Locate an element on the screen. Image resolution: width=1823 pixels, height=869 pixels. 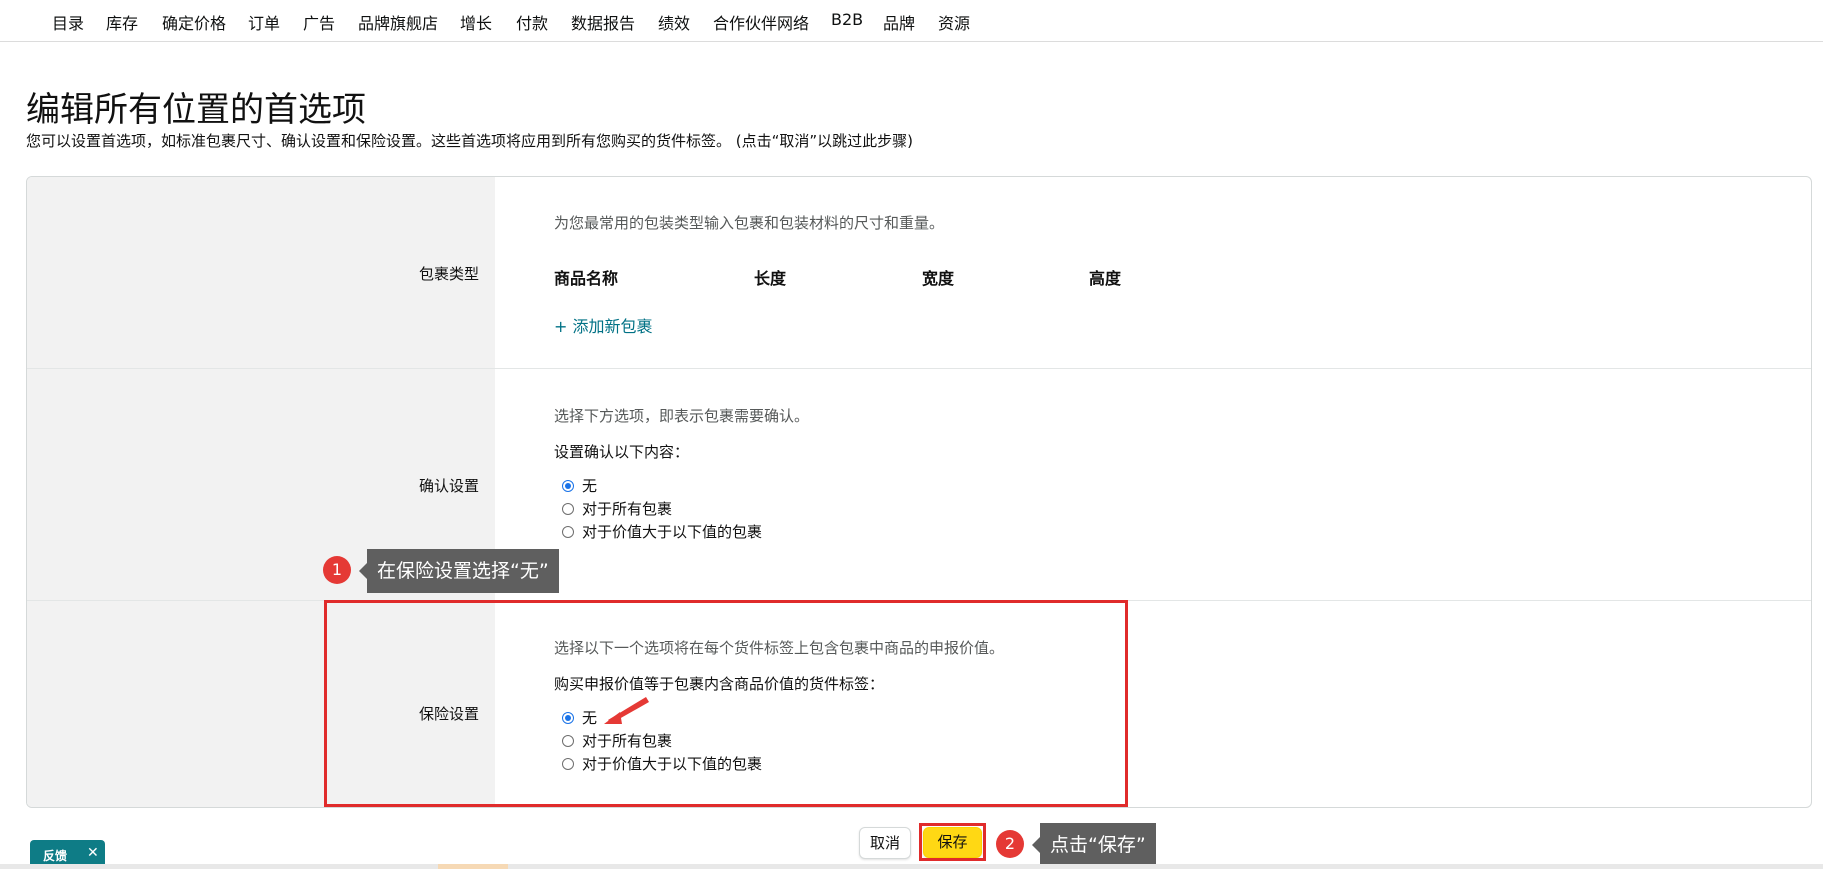
step-1-badge: 1 is located at coordinates (337, 570).